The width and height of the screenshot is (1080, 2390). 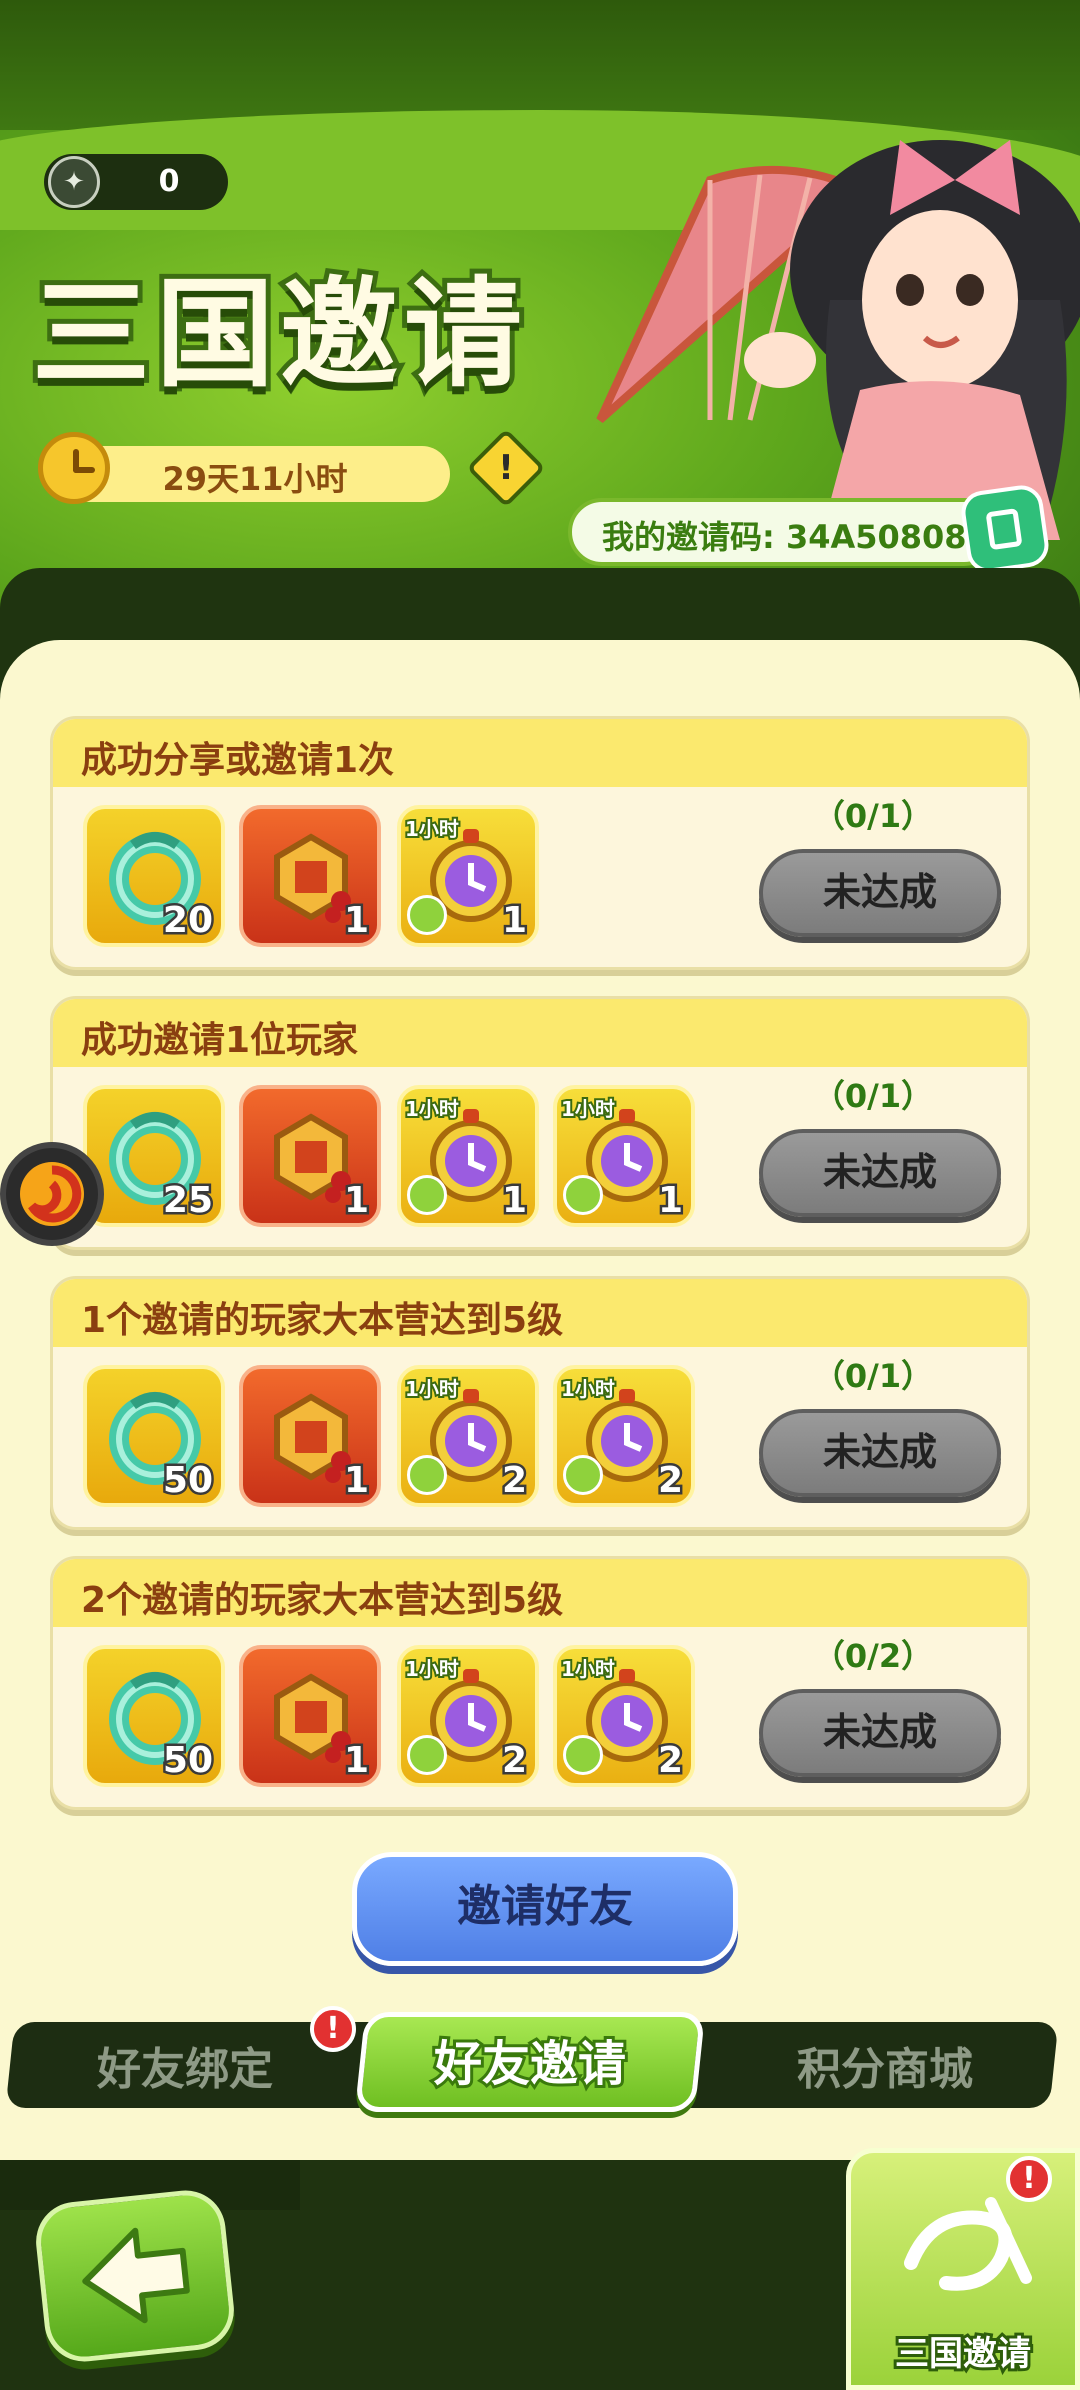 What do you see at coordinates (136, 182) in the screenshot?
I see `invite-coin-counter: ✦ 0` at bounding box center [136, 182].